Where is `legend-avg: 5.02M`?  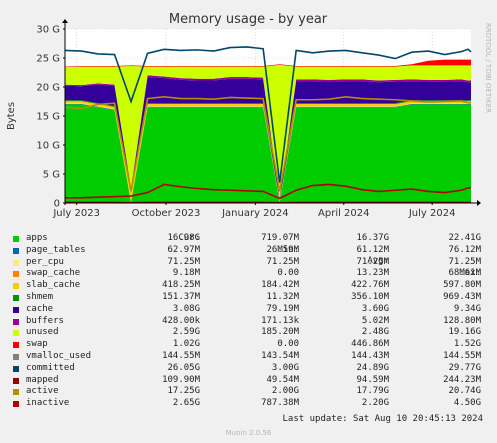
legend-avg: 5.02M is located at coordinates (375, 320).